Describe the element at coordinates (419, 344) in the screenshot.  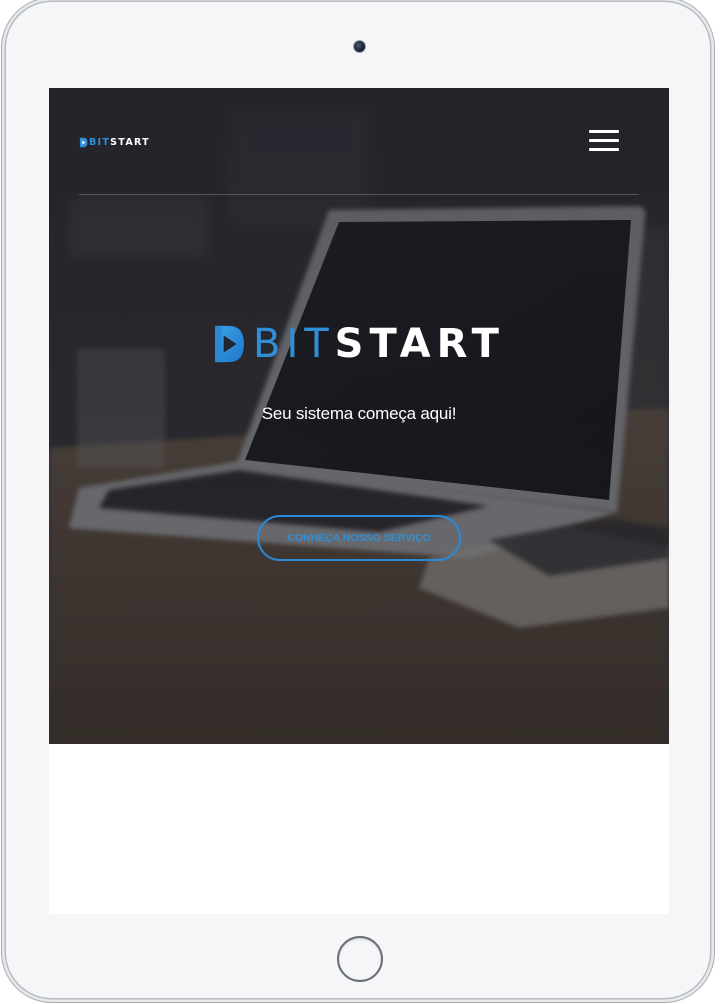
I see `hero-logo-part2: START` at that location.